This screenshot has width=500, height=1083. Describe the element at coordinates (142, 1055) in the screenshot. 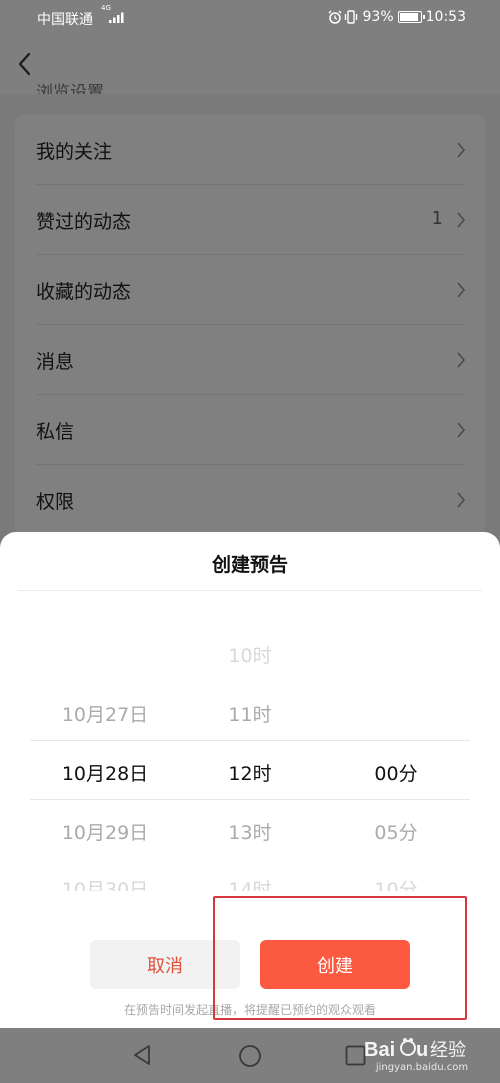

I see `nav-back-icon` at that location.